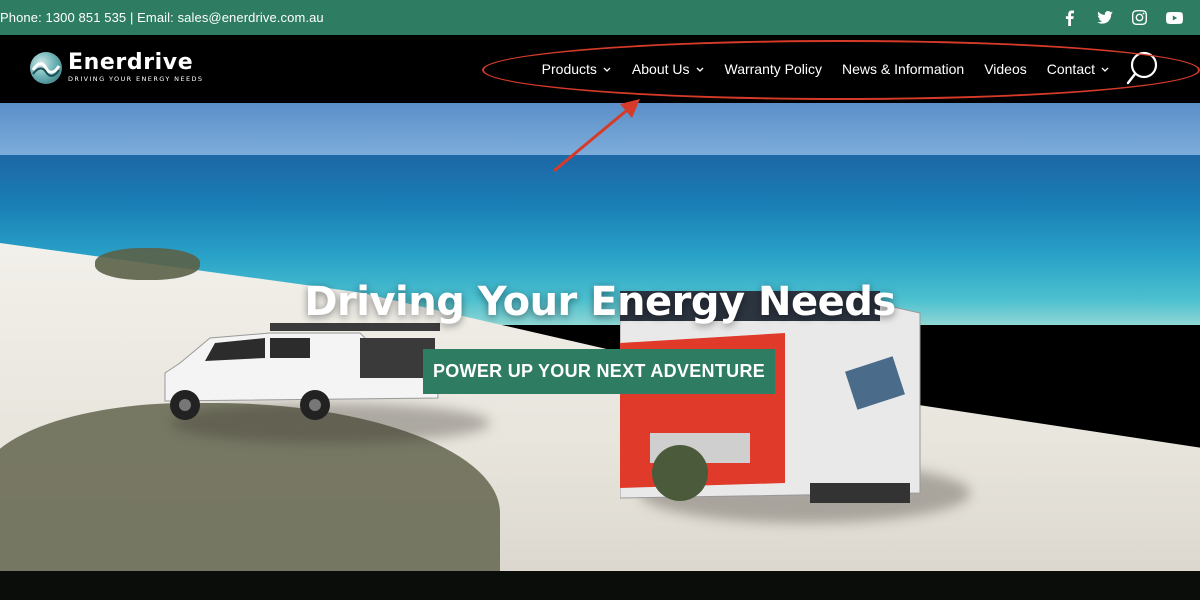 The width and height of the screenshot is (1200, 600). What do you see at coordinates (1142, 69) in the screenshot?
I see `search-icon` at bounding box center [1142, 69].